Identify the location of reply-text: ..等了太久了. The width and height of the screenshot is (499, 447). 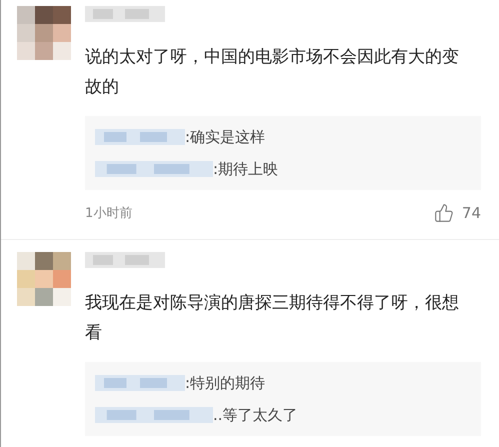
(255, 415).